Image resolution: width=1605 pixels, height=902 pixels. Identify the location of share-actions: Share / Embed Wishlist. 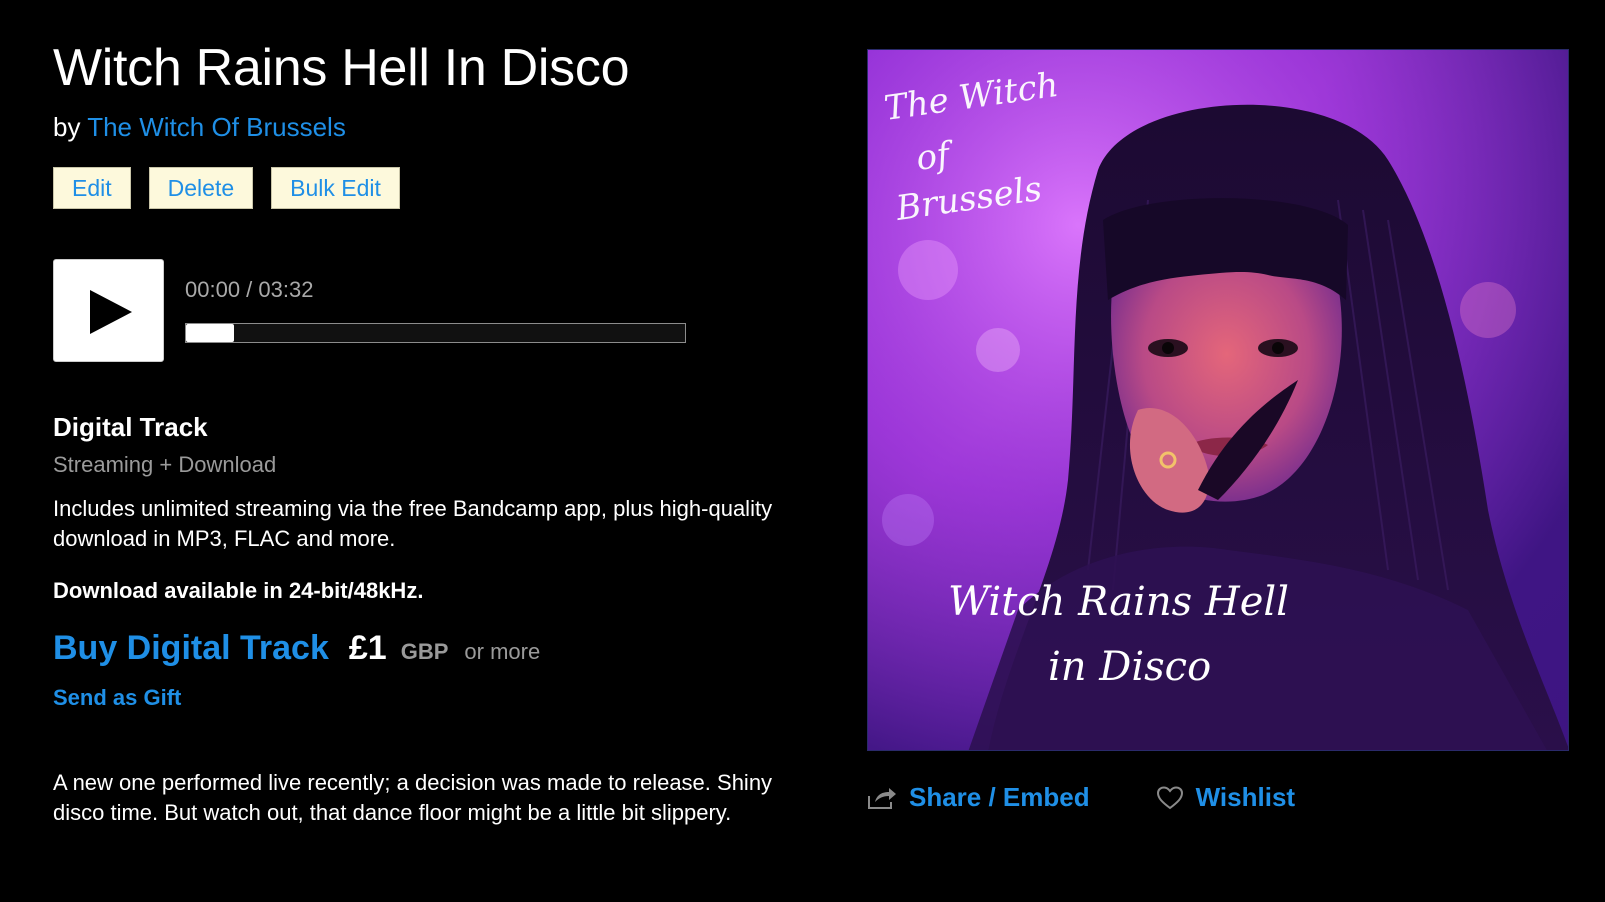
(1081, 797).